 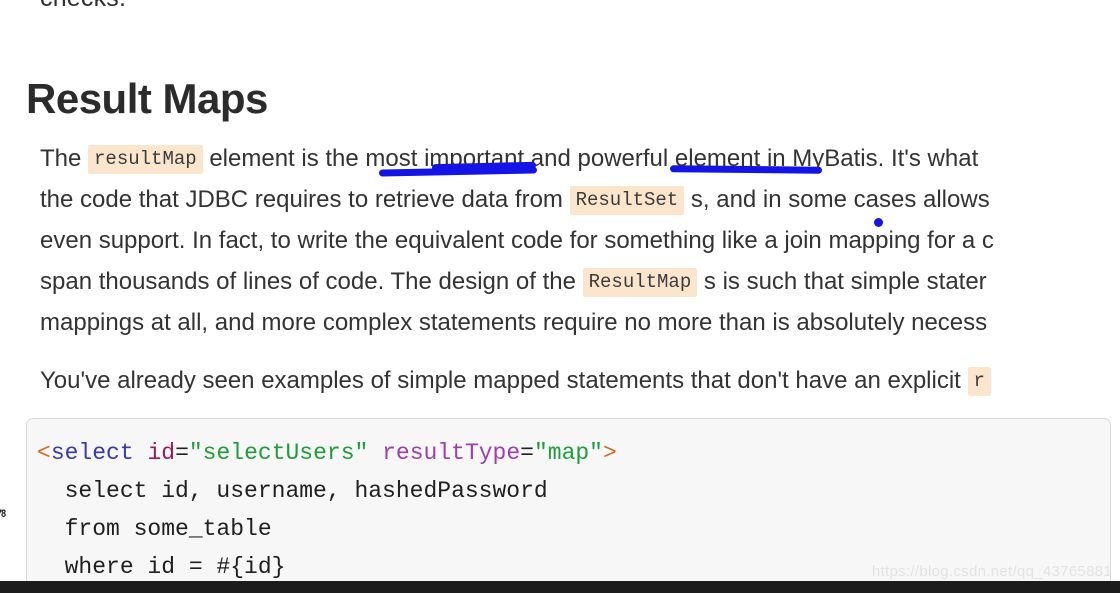 I want to click on text-segment: s, and in some cases allows, so click(x=837, y=199).